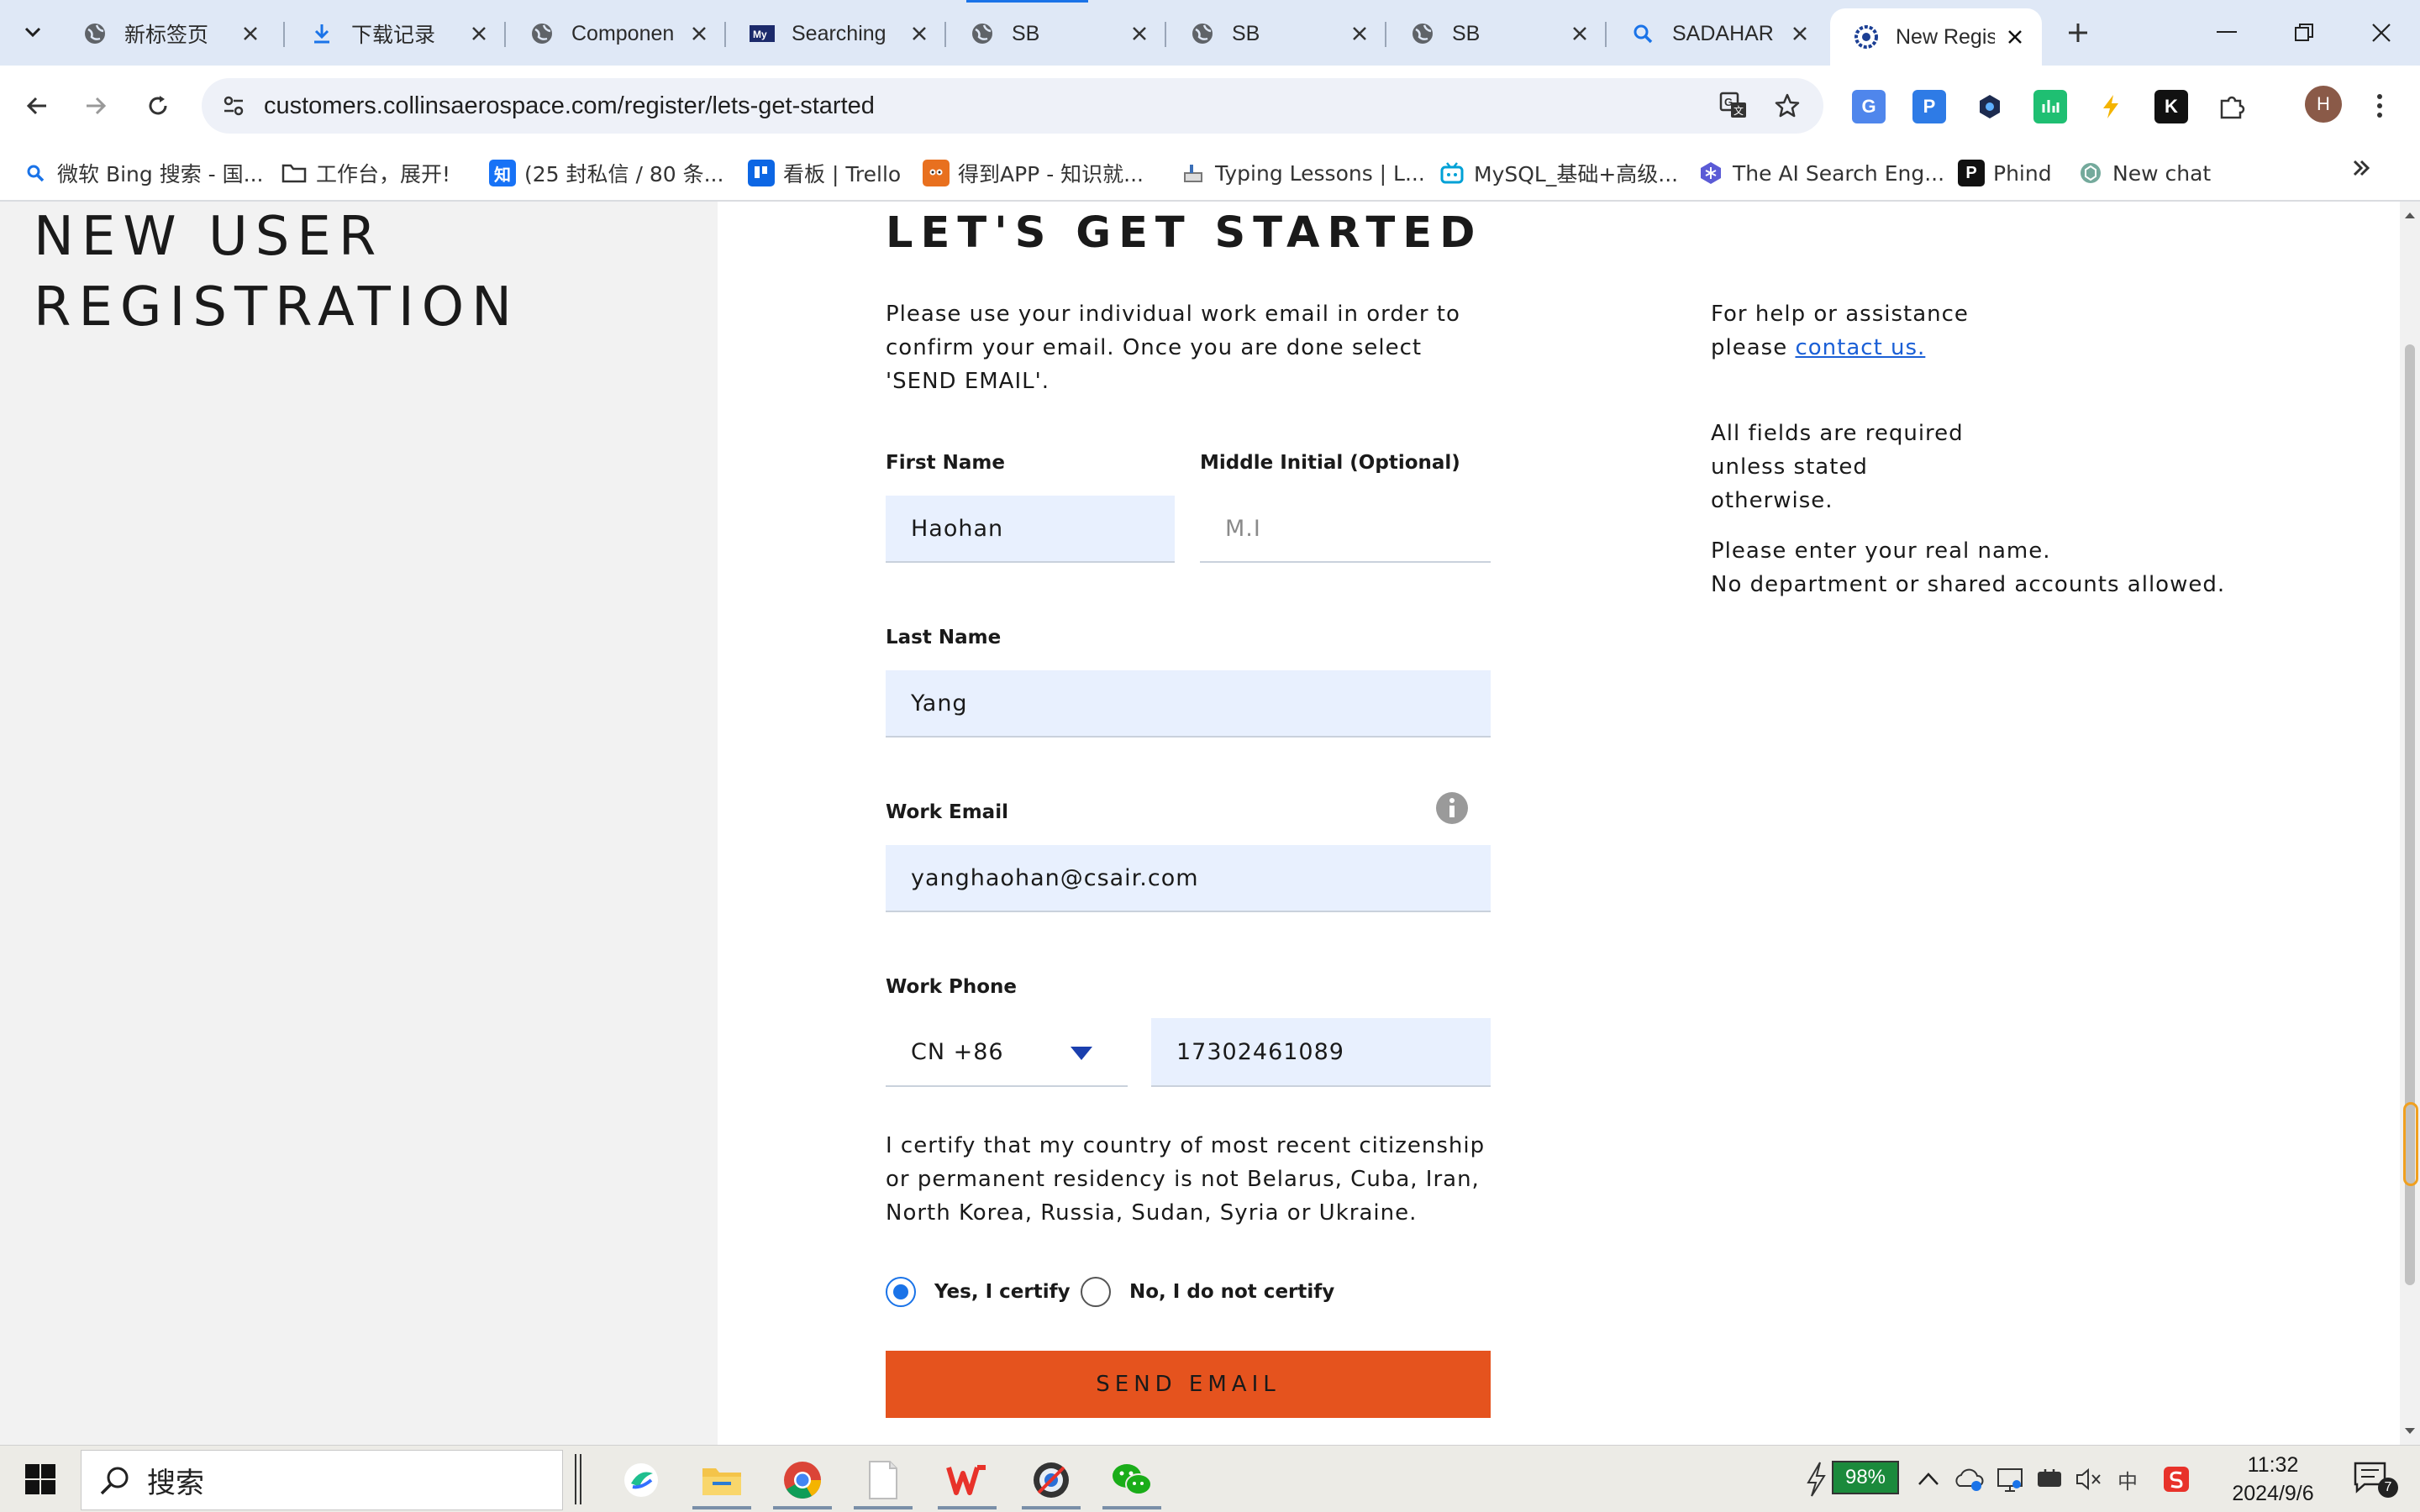 The image size is (2420, 1512). Describe the element at coordinates (1030, 529) in the screenshot. I see `first-name-input: Haohan` at that location.